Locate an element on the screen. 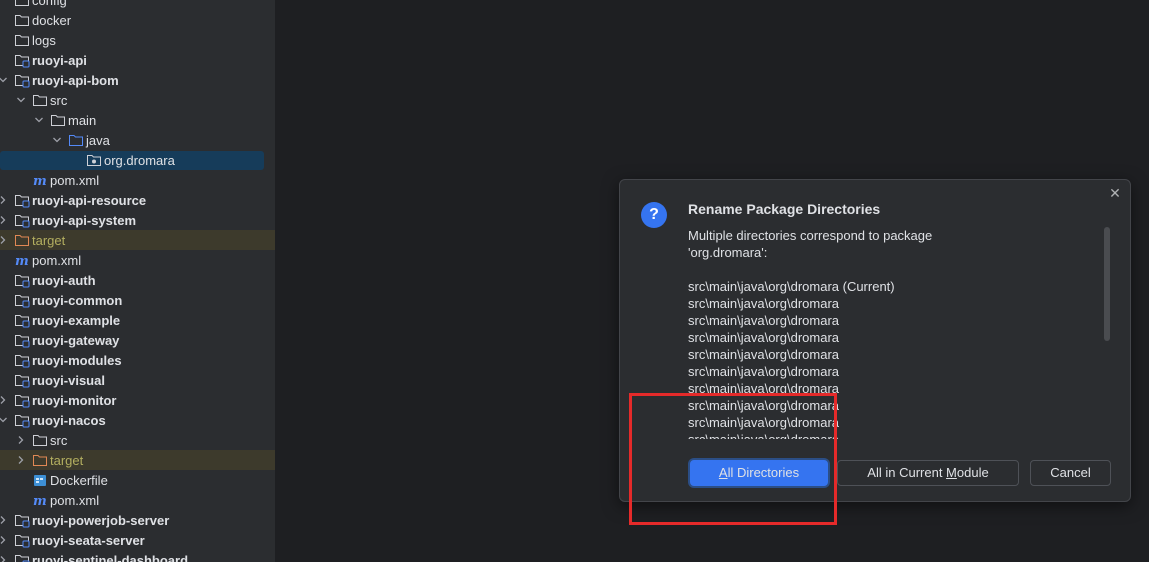 Image resolution: width=1149 pixels, height=562 pixels. tree-item-label: ruoyi-api-bom is located at coordinates (75, 80).